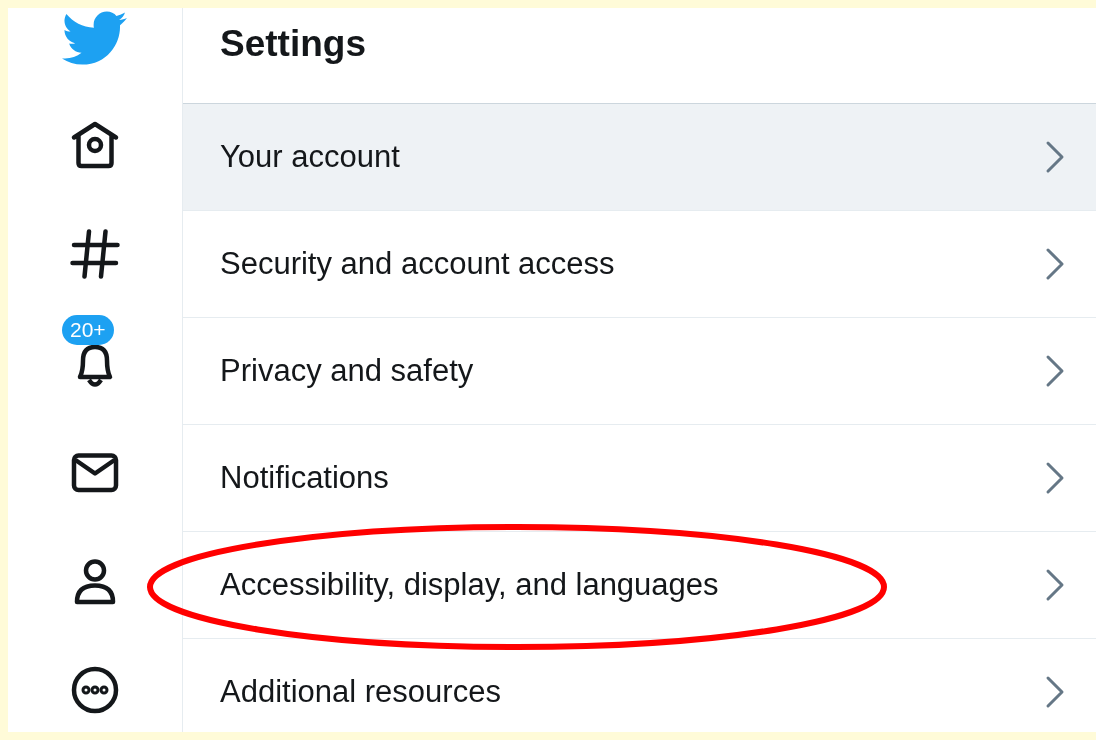  What do you see at coordinates (293, 44) in the screenshot?
I see `page-title: Settings` at bounding box center [293, 44].